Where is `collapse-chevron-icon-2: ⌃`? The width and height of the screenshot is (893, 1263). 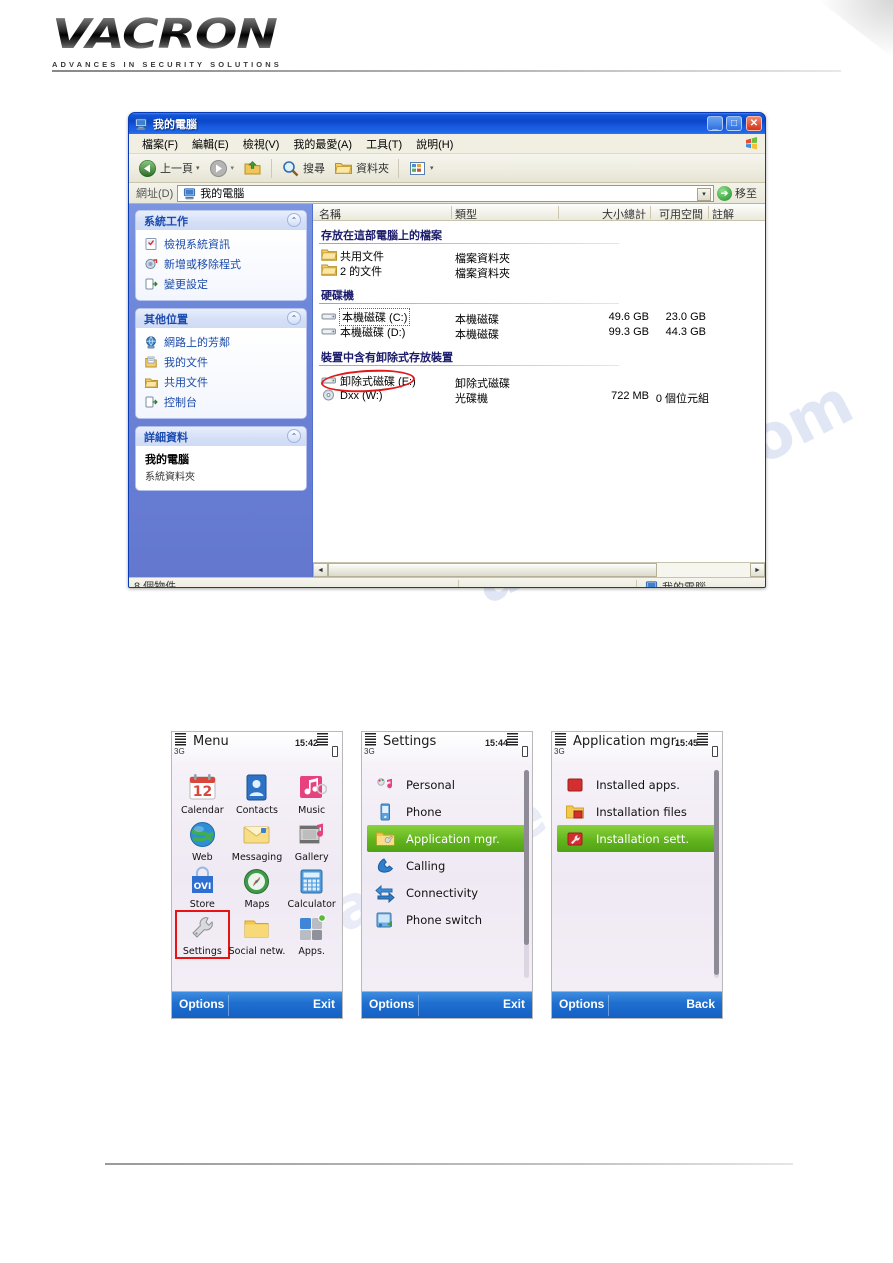
collapse-chevron-icon-2: ⌃ is located at coordinates (294, 318).